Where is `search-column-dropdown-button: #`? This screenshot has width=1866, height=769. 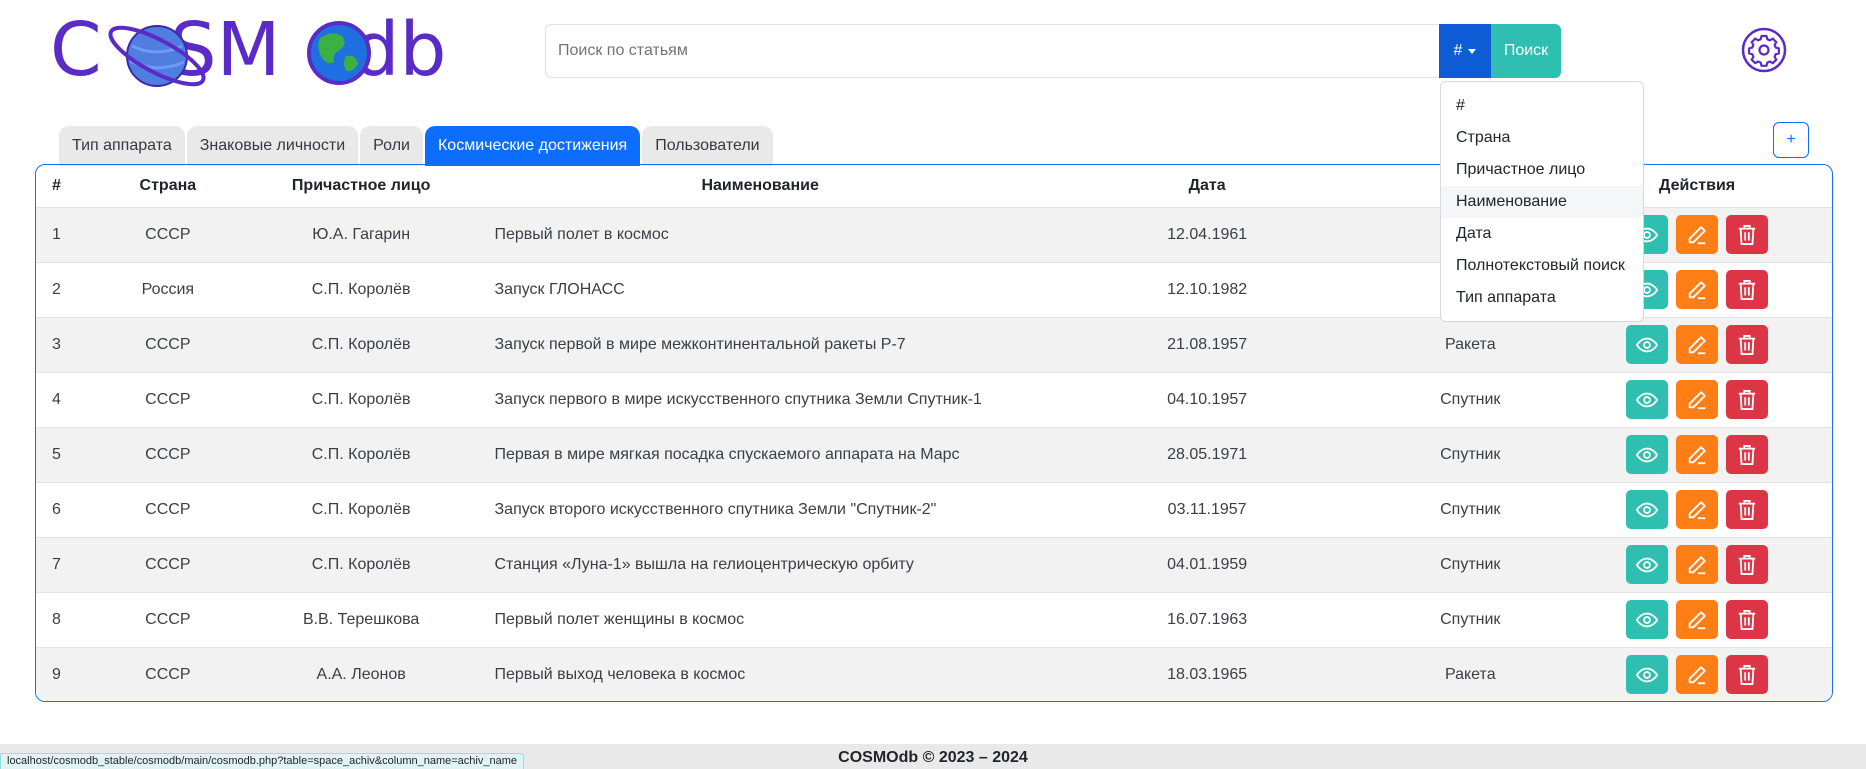 search-column-dropdown-button: # is located at coordinates (1465, 51).